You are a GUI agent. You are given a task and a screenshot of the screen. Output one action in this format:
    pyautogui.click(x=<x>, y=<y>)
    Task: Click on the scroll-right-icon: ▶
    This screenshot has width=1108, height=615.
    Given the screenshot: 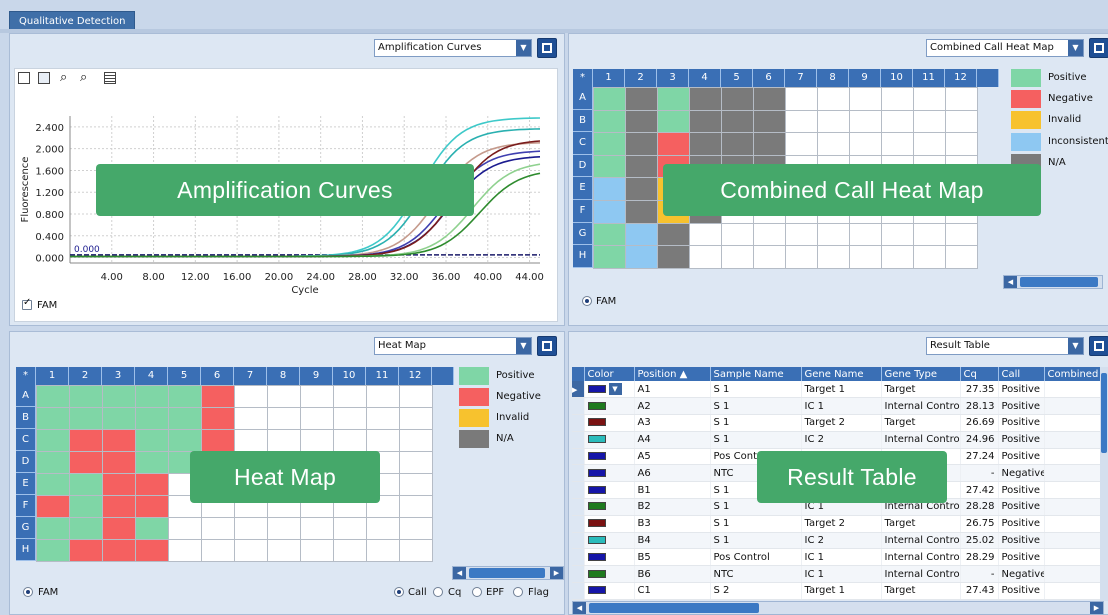 What is the action you would take?
    pyautogui.click(x=1096, y=608)
    